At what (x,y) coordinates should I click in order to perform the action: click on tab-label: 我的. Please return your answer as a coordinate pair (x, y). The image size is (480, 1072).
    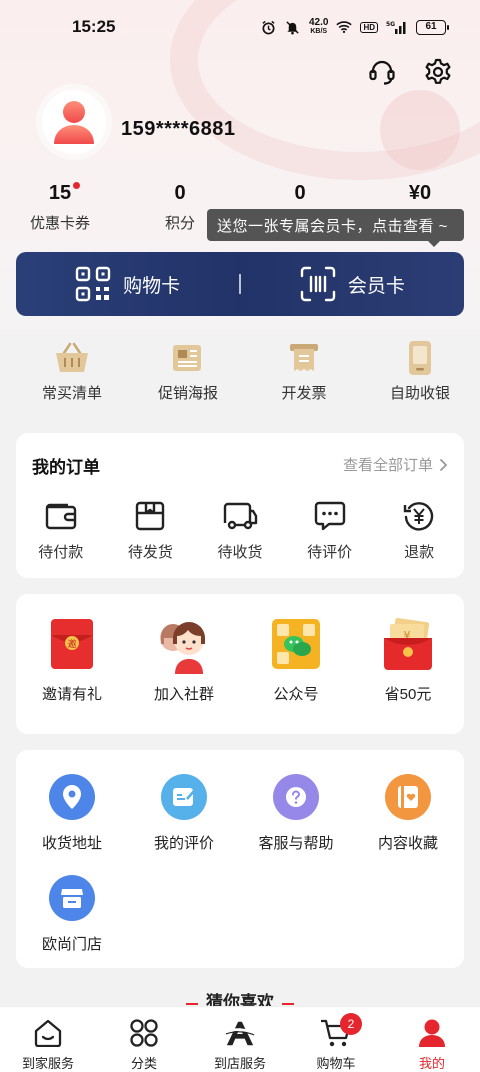
    Looking at the image, I should click on (431, 1063).